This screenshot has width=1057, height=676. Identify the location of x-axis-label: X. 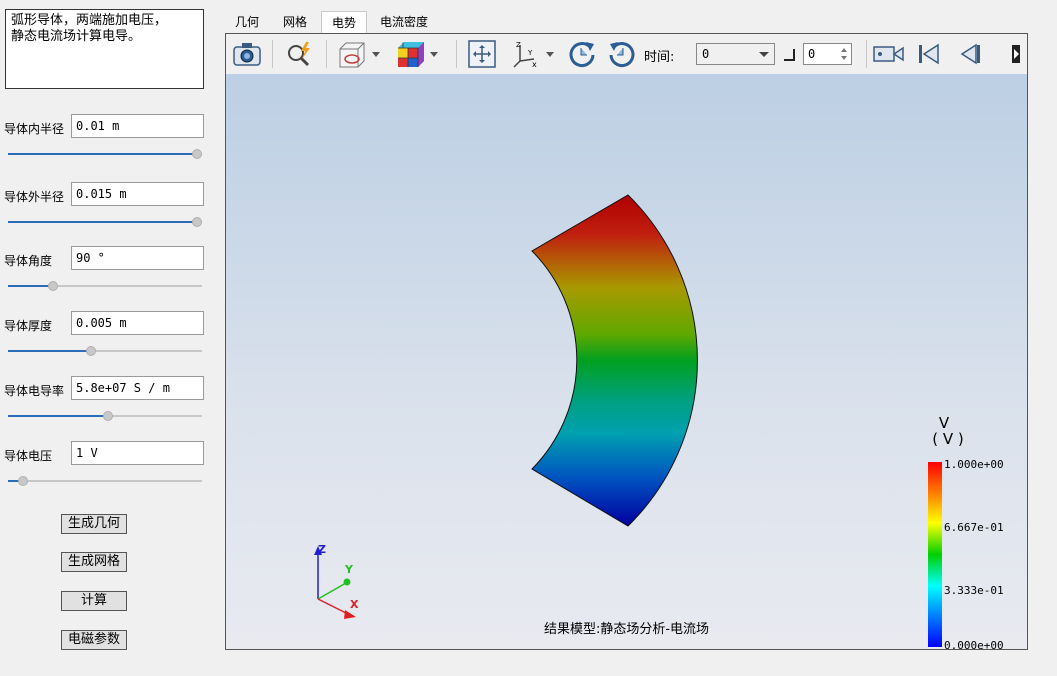
(354, 604).